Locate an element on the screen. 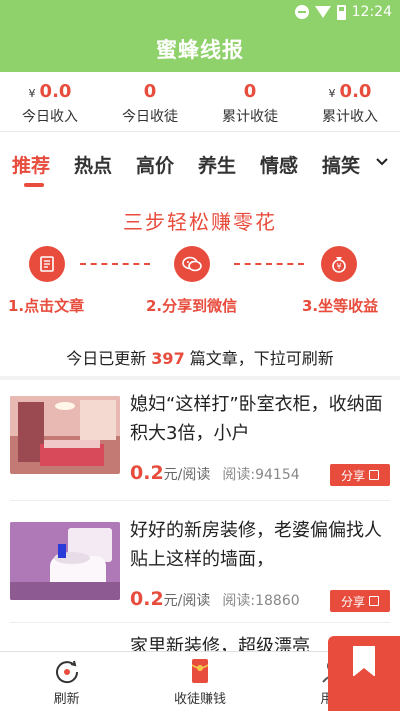 The height and width of the screenshot is (711, 400). wechat-icon is located at coordinates (192, 264).